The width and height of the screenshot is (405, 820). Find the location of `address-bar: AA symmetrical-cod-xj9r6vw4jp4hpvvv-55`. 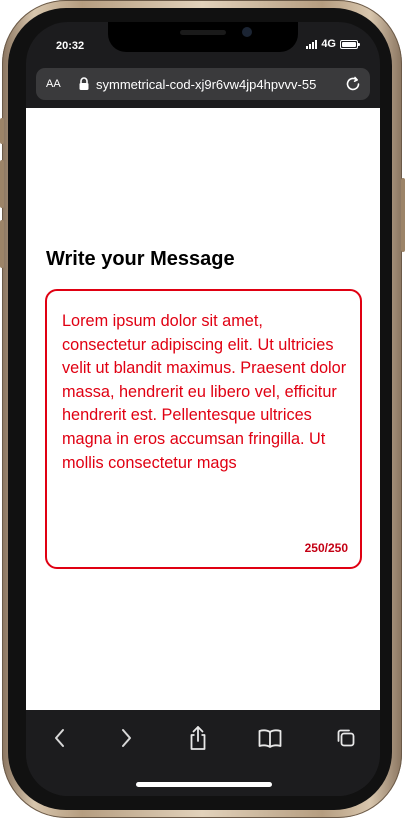

address-bar: AA symmetrical-cod-xj9r6vw4jp4hpvvv-55 is located at coordinates (203, 84).